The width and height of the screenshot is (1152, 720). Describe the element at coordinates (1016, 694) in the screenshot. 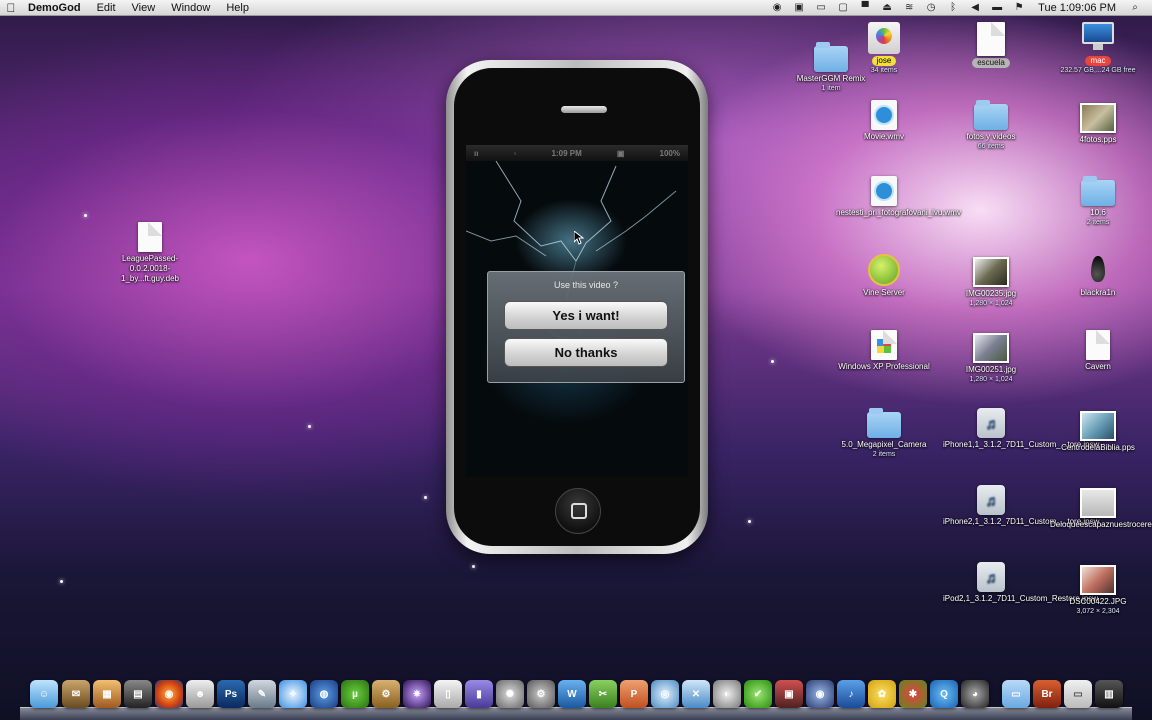

I see `downloads-icon: ▭` at that location.